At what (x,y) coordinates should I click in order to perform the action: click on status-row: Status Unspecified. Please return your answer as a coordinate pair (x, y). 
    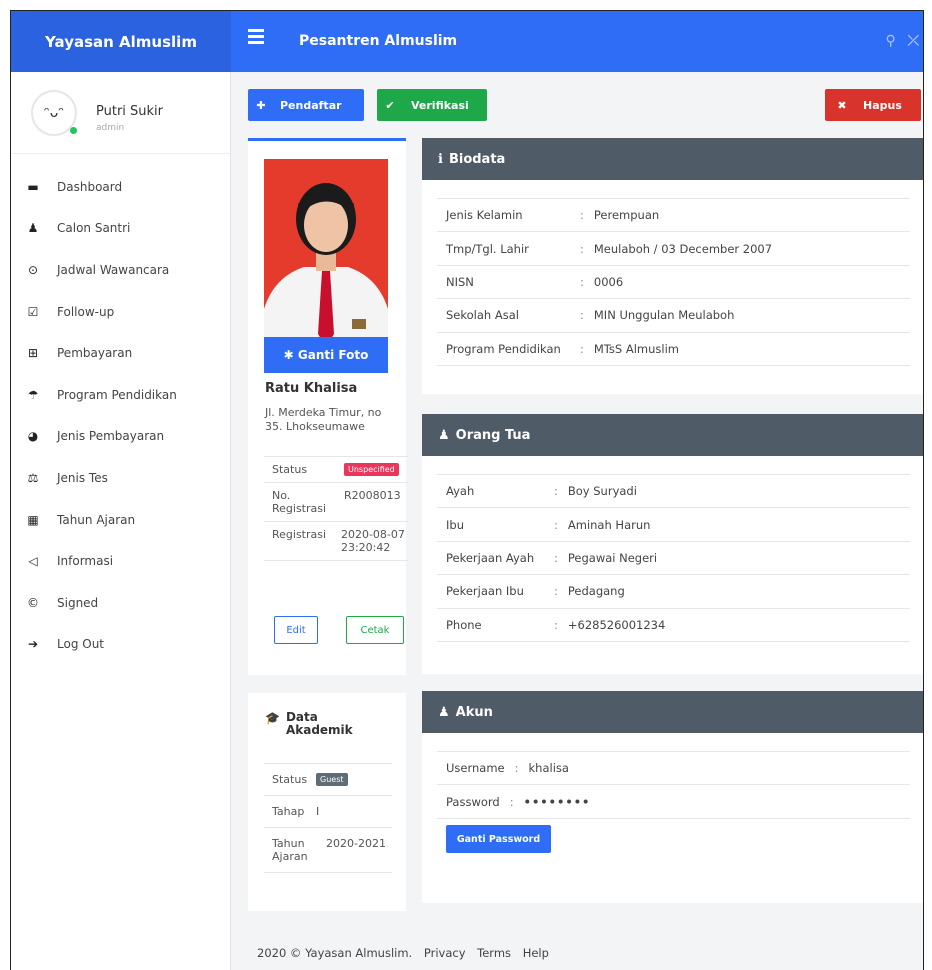
    Looking at the image, I should click on (336, 470).